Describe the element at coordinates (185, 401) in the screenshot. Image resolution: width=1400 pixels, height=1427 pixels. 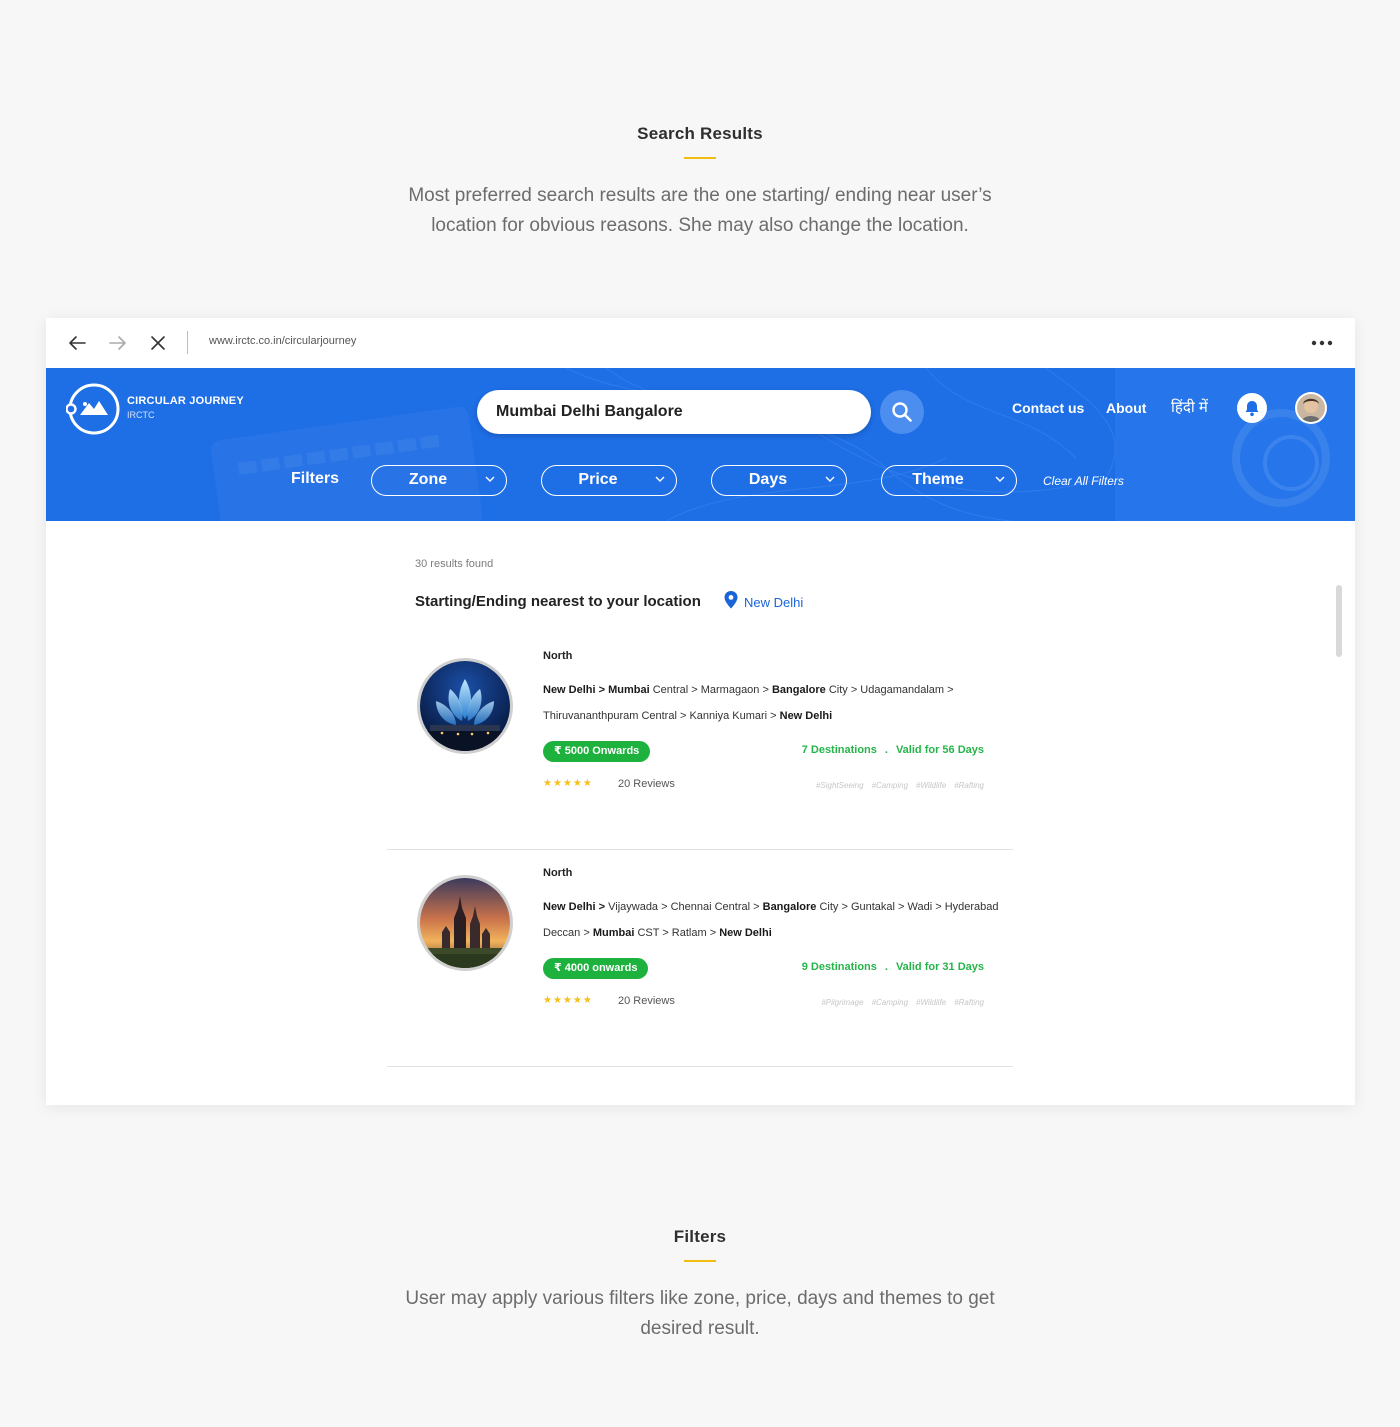
I see `logo-title: CIRCULAR JOURNEY` at that location.